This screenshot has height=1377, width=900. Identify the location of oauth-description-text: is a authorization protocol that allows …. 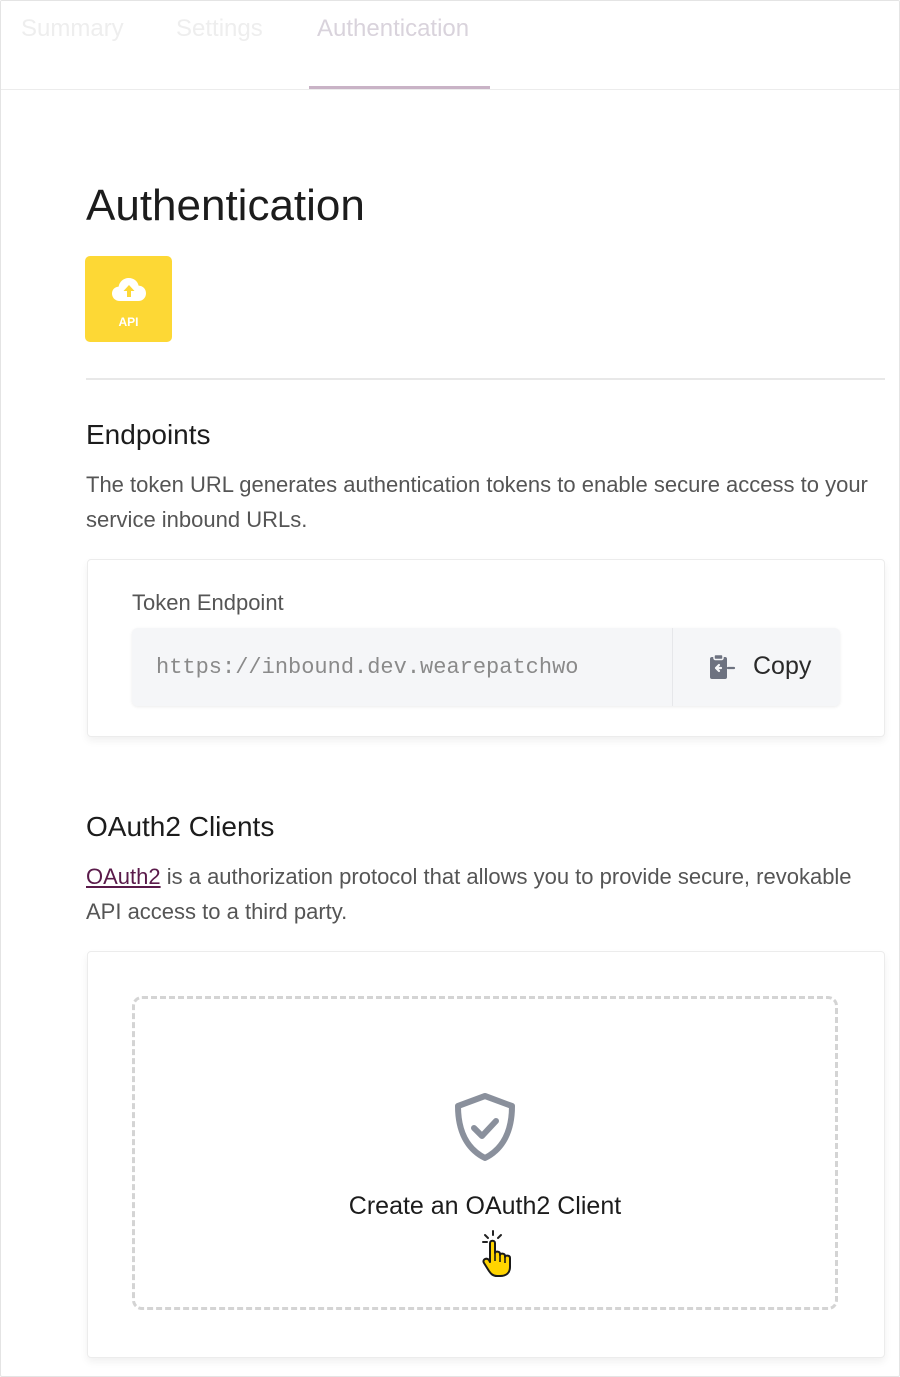
(469, 894).